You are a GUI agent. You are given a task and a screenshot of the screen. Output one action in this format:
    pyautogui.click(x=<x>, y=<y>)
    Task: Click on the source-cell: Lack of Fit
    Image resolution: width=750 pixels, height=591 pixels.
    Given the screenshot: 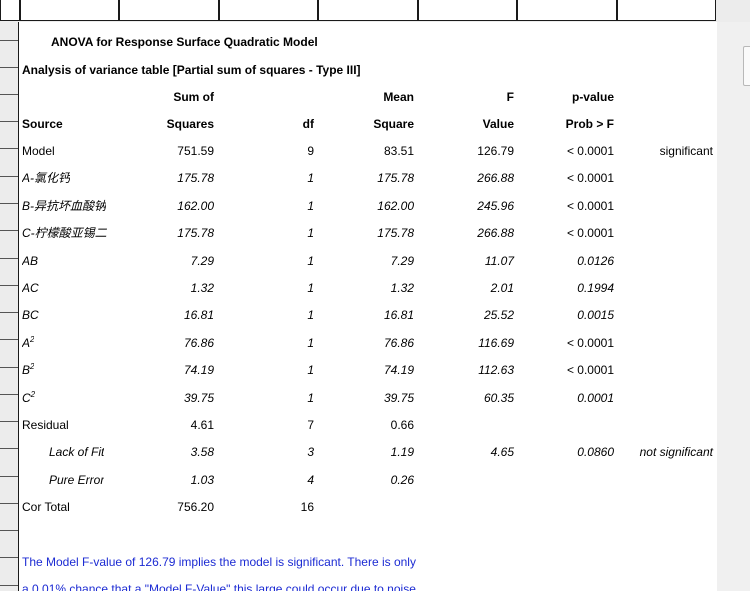 What is the action you would take?
    pyautogui.click(x=76, y=452)
    